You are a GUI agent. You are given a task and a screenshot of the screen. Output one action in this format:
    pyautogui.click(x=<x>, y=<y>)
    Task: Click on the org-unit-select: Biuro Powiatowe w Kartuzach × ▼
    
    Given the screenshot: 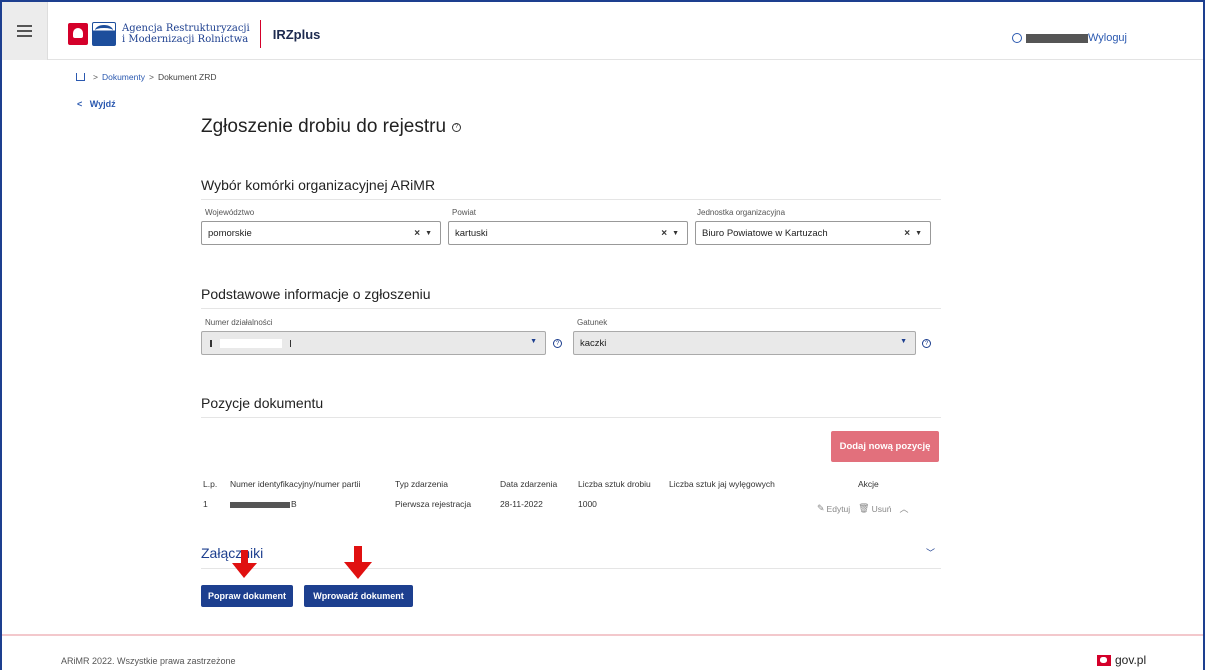 What is the action you would take?
    pyautogui.click(x=813, y=233)
    